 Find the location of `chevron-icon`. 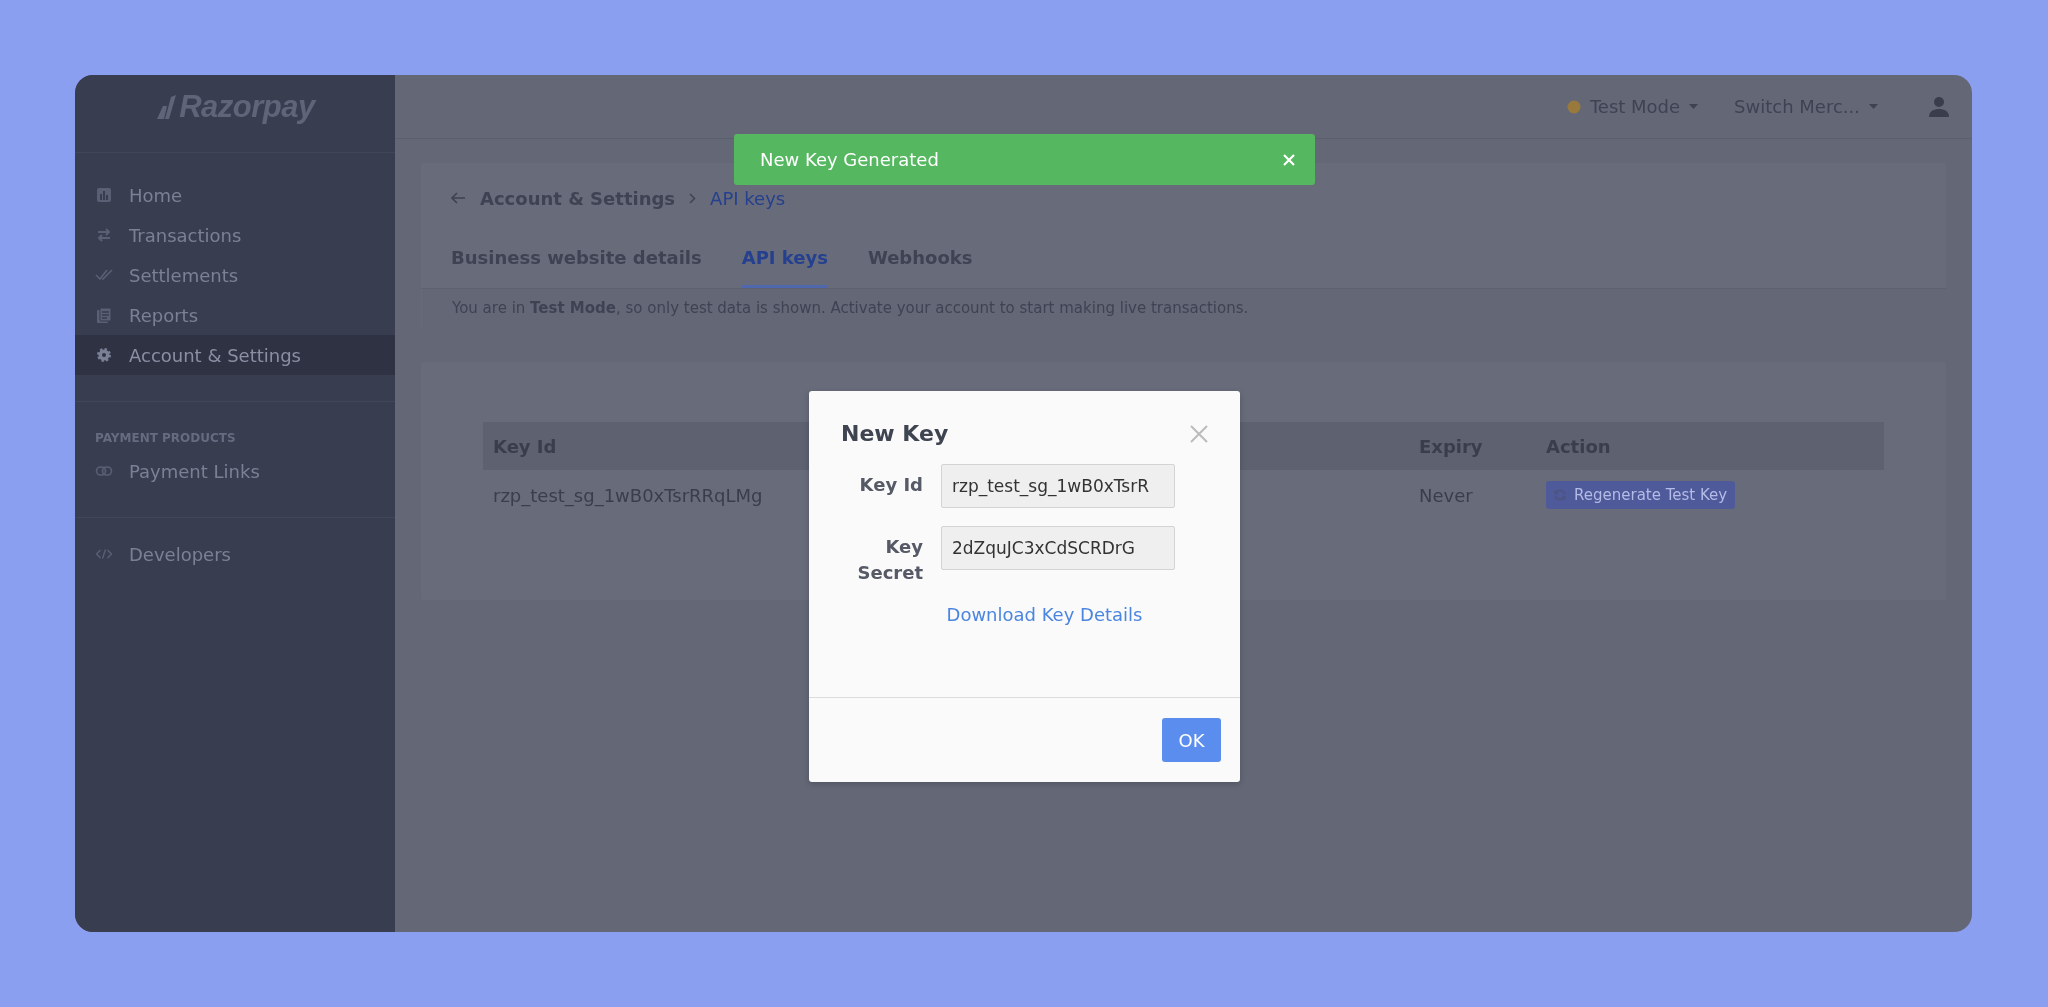

chevron-icon is located at coordinates (693, 198).